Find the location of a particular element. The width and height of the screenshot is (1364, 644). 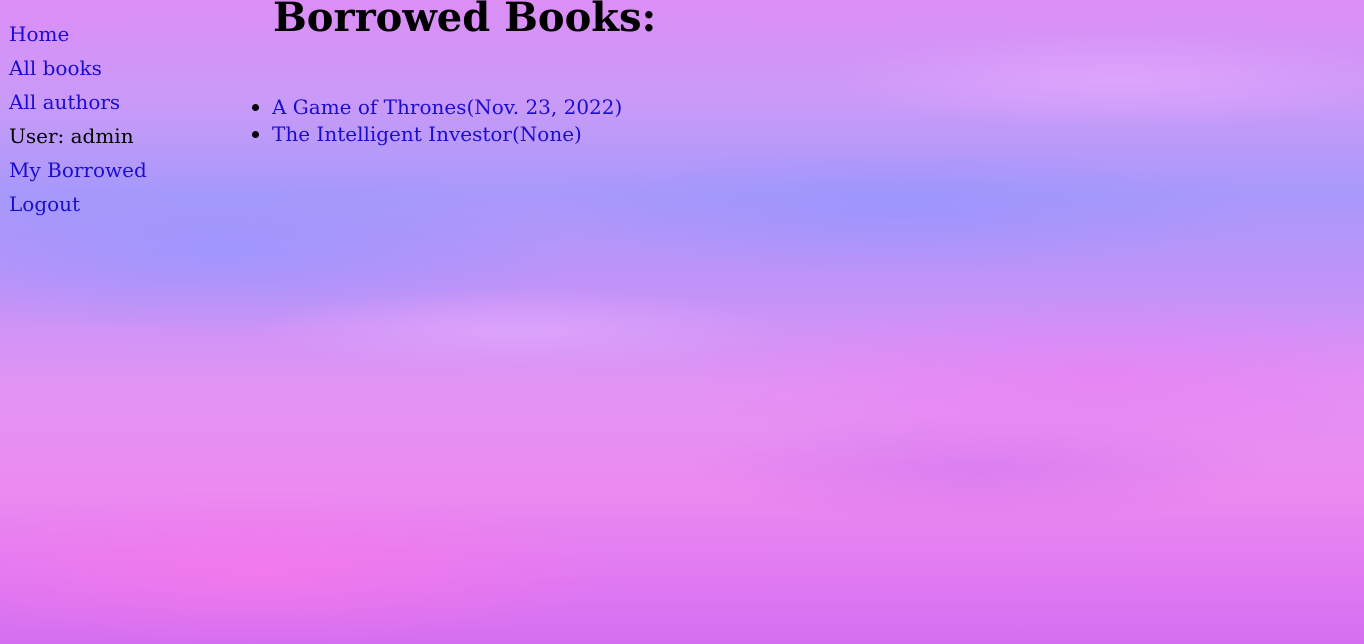

nav-all-authors-link: All authors is located at coordinates (119, 102).